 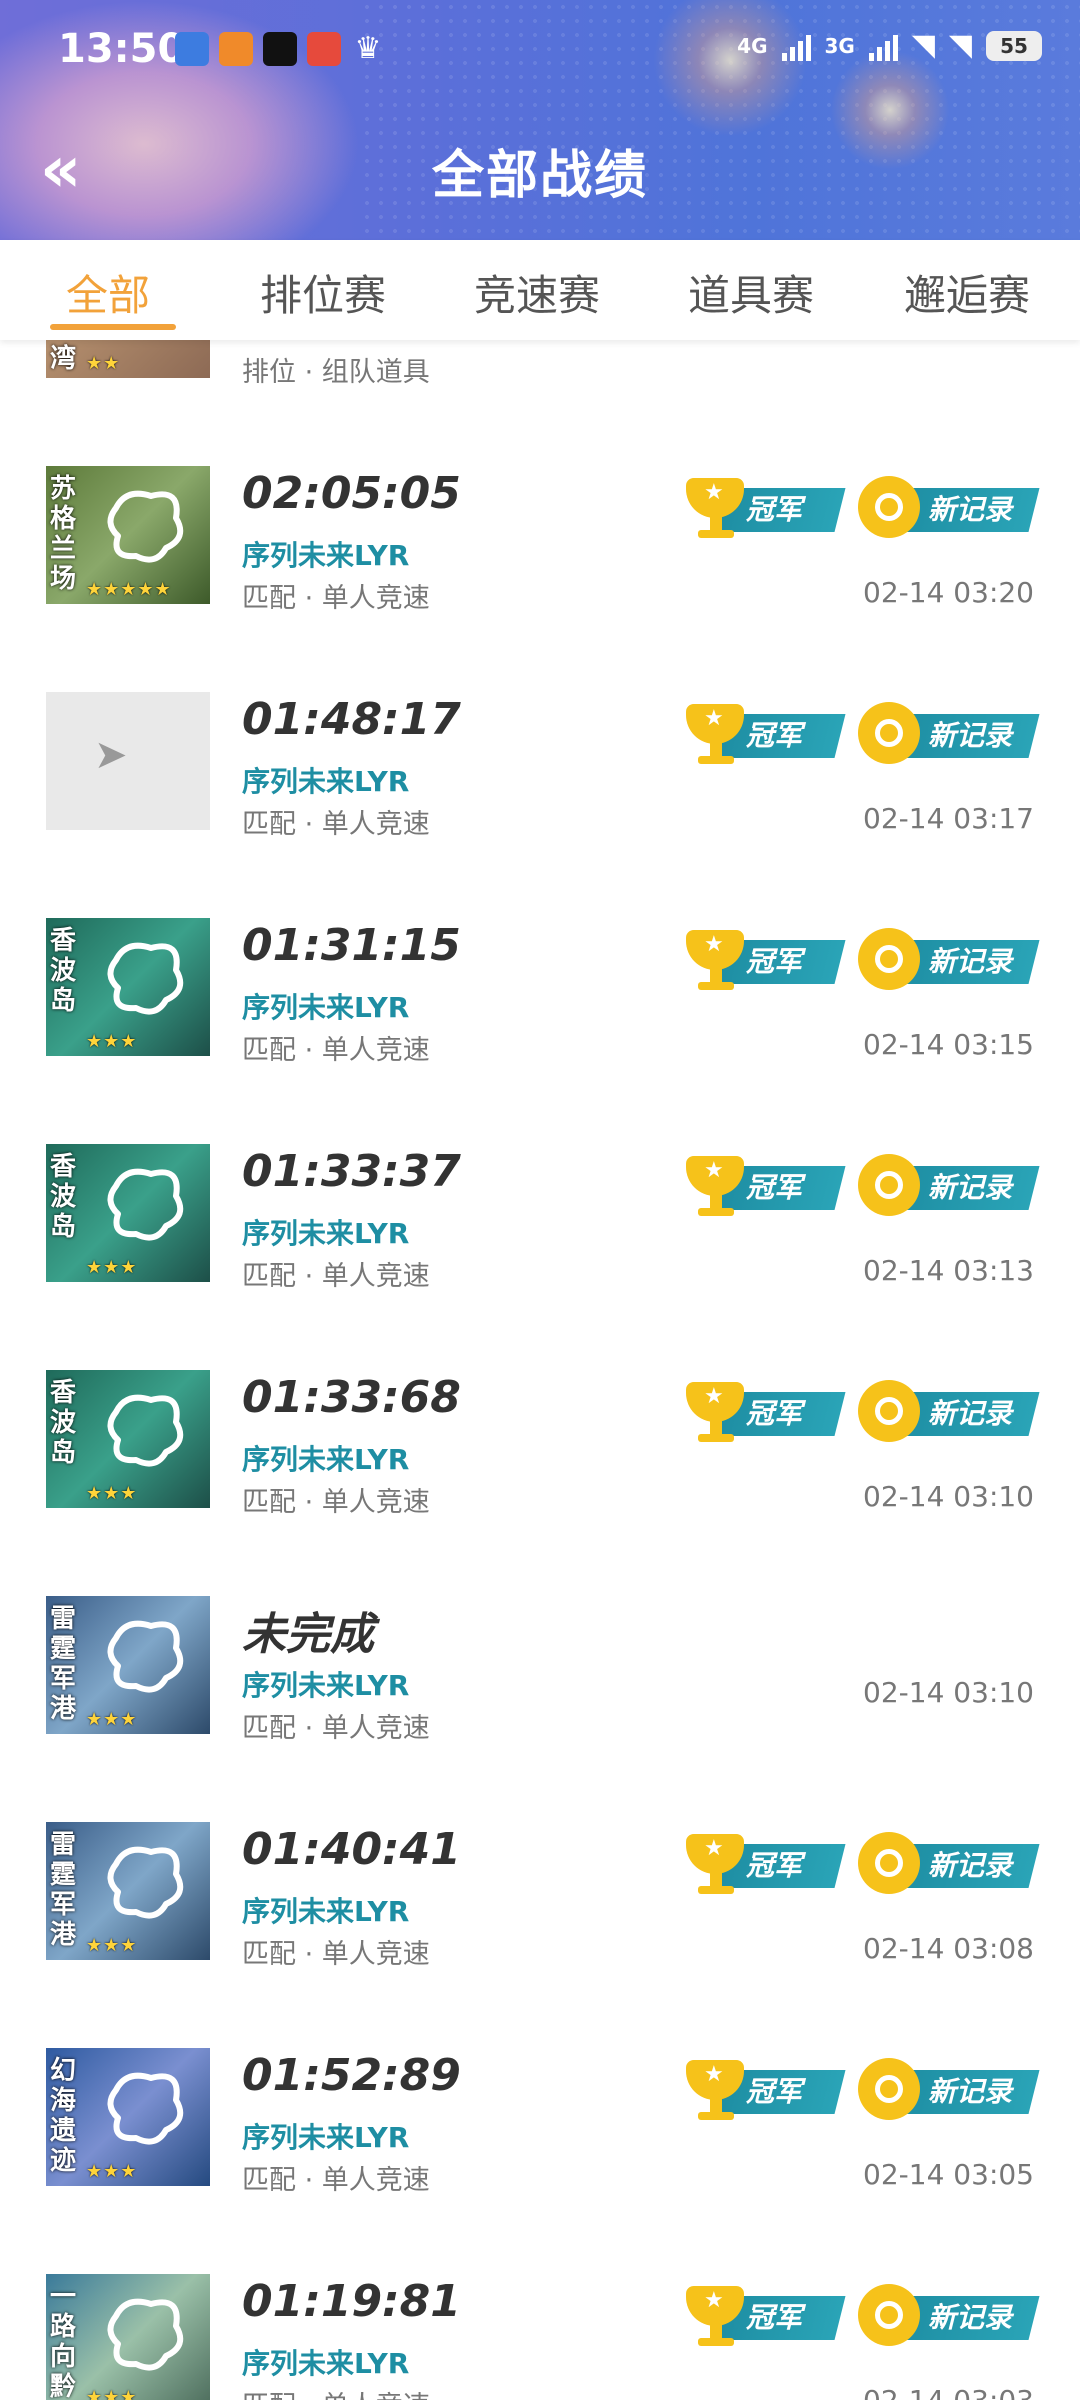 What do you see at coordinates (122, 49) in the screenshot?
I see `status-time: 13:50` at bounding box center [122, 49].